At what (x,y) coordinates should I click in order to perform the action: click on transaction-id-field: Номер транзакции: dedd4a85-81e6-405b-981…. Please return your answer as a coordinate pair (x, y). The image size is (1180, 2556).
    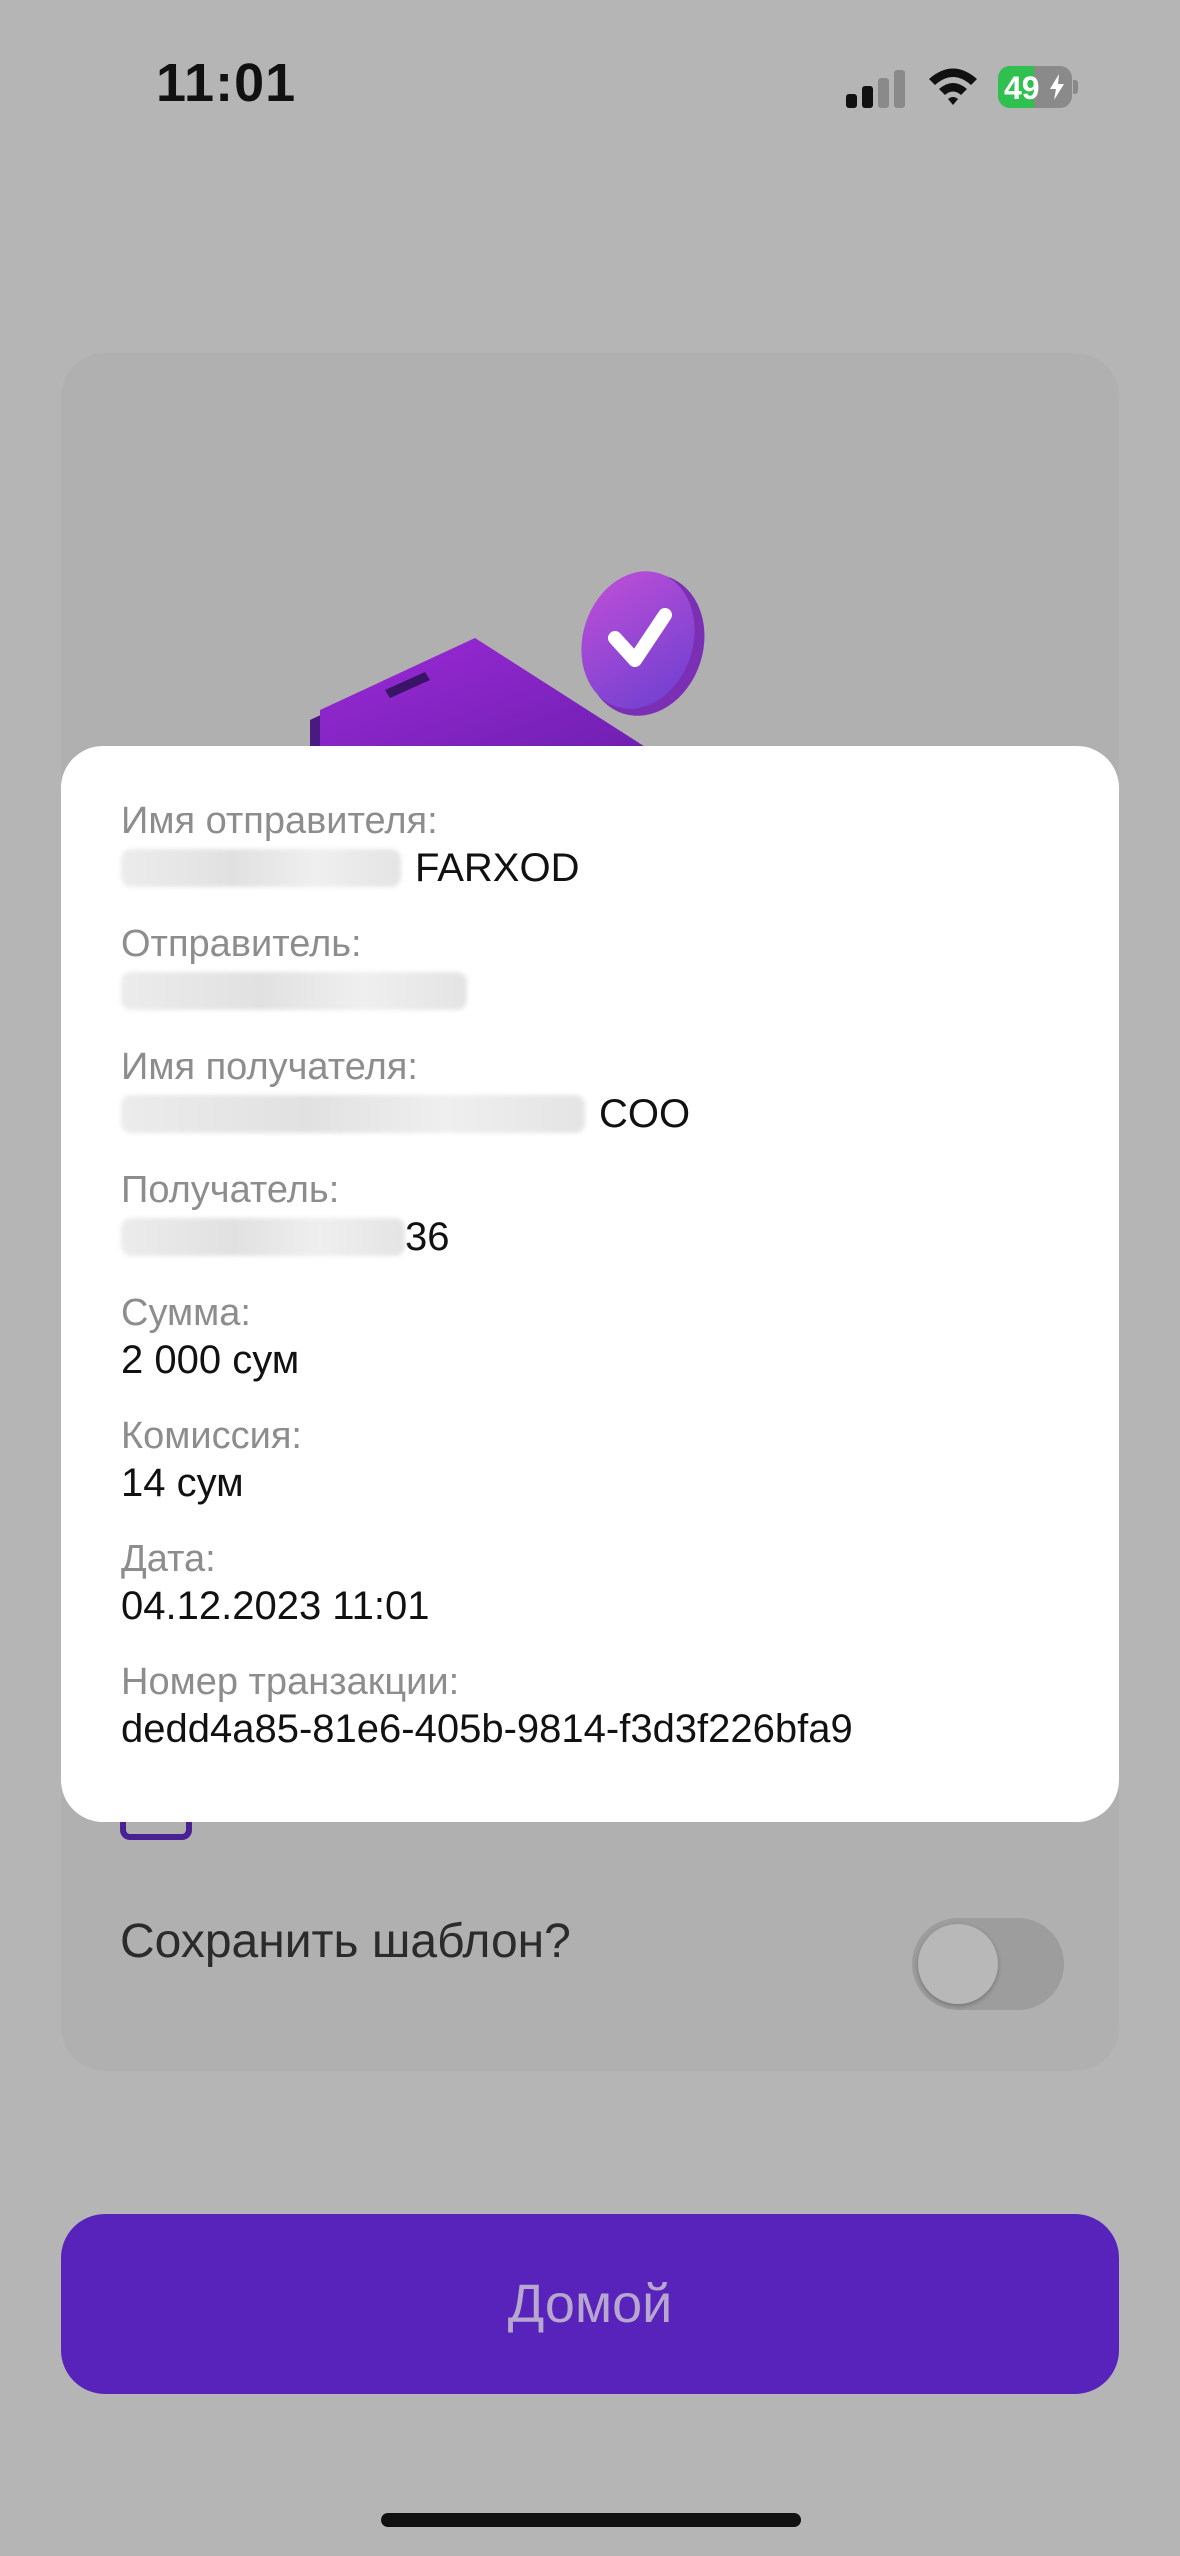
    Looking at the image, I should click on (487, 1706).